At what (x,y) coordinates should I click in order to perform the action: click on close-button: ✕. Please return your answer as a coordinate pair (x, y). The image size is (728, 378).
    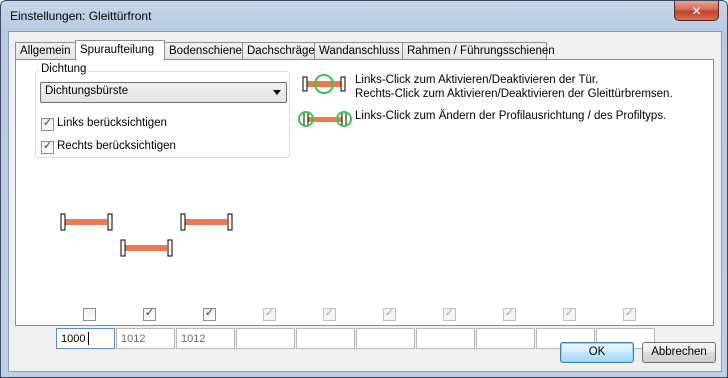
    Looking at the image, I should click on (696, 11).